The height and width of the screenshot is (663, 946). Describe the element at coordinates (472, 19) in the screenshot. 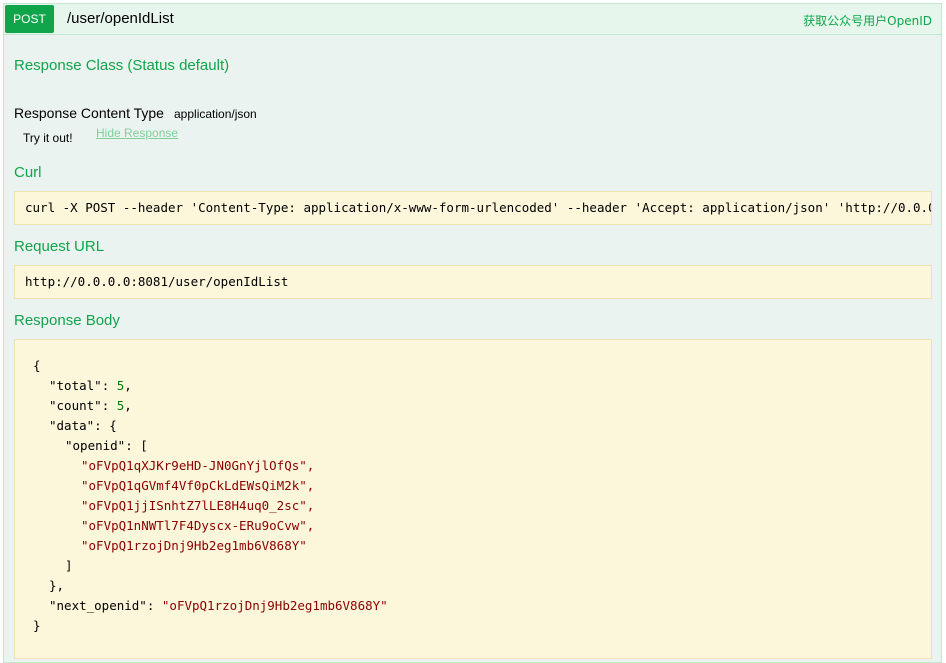

I see `operation-heading: POST /user/openIdList 获取公众号用户OpenID` at that location.